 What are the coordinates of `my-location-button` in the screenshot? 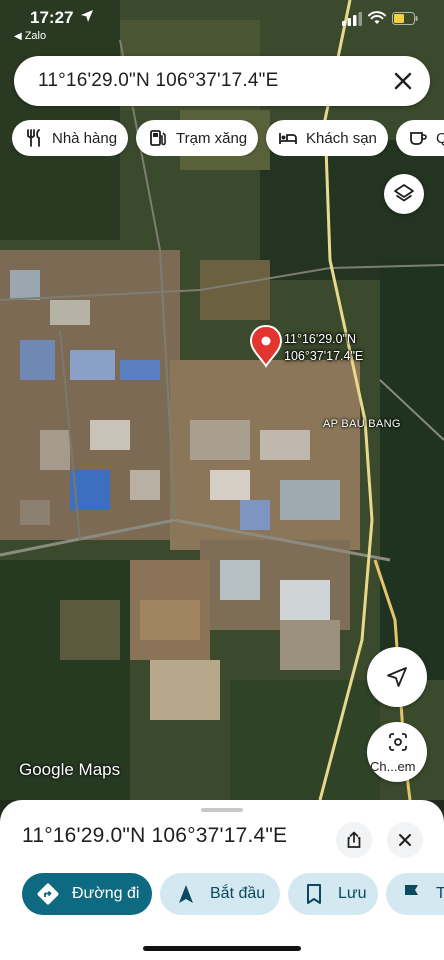 It's located at (397, 677).